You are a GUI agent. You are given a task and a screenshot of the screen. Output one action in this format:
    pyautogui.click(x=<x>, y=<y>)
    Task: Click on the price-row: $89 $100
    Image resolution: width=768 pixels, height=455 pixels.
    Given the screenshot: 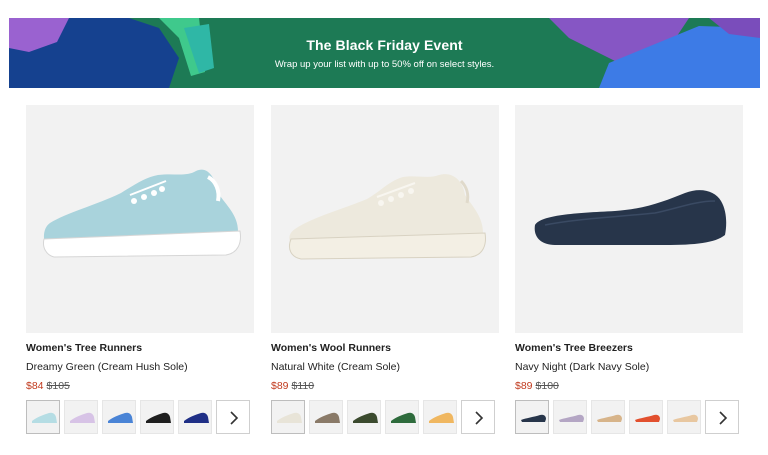 What is the action you would take?
    pyautogui.click(x=537, y=386)
    